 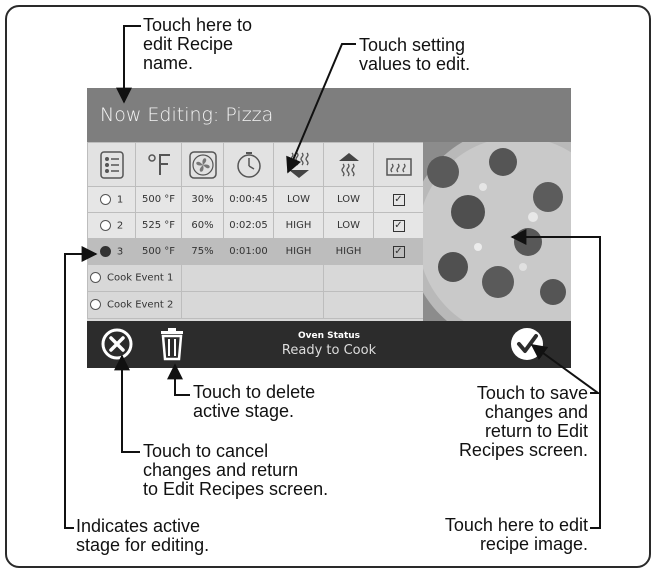 I want to click on top-heat-value: HIGH, so click(x=348, y=251).